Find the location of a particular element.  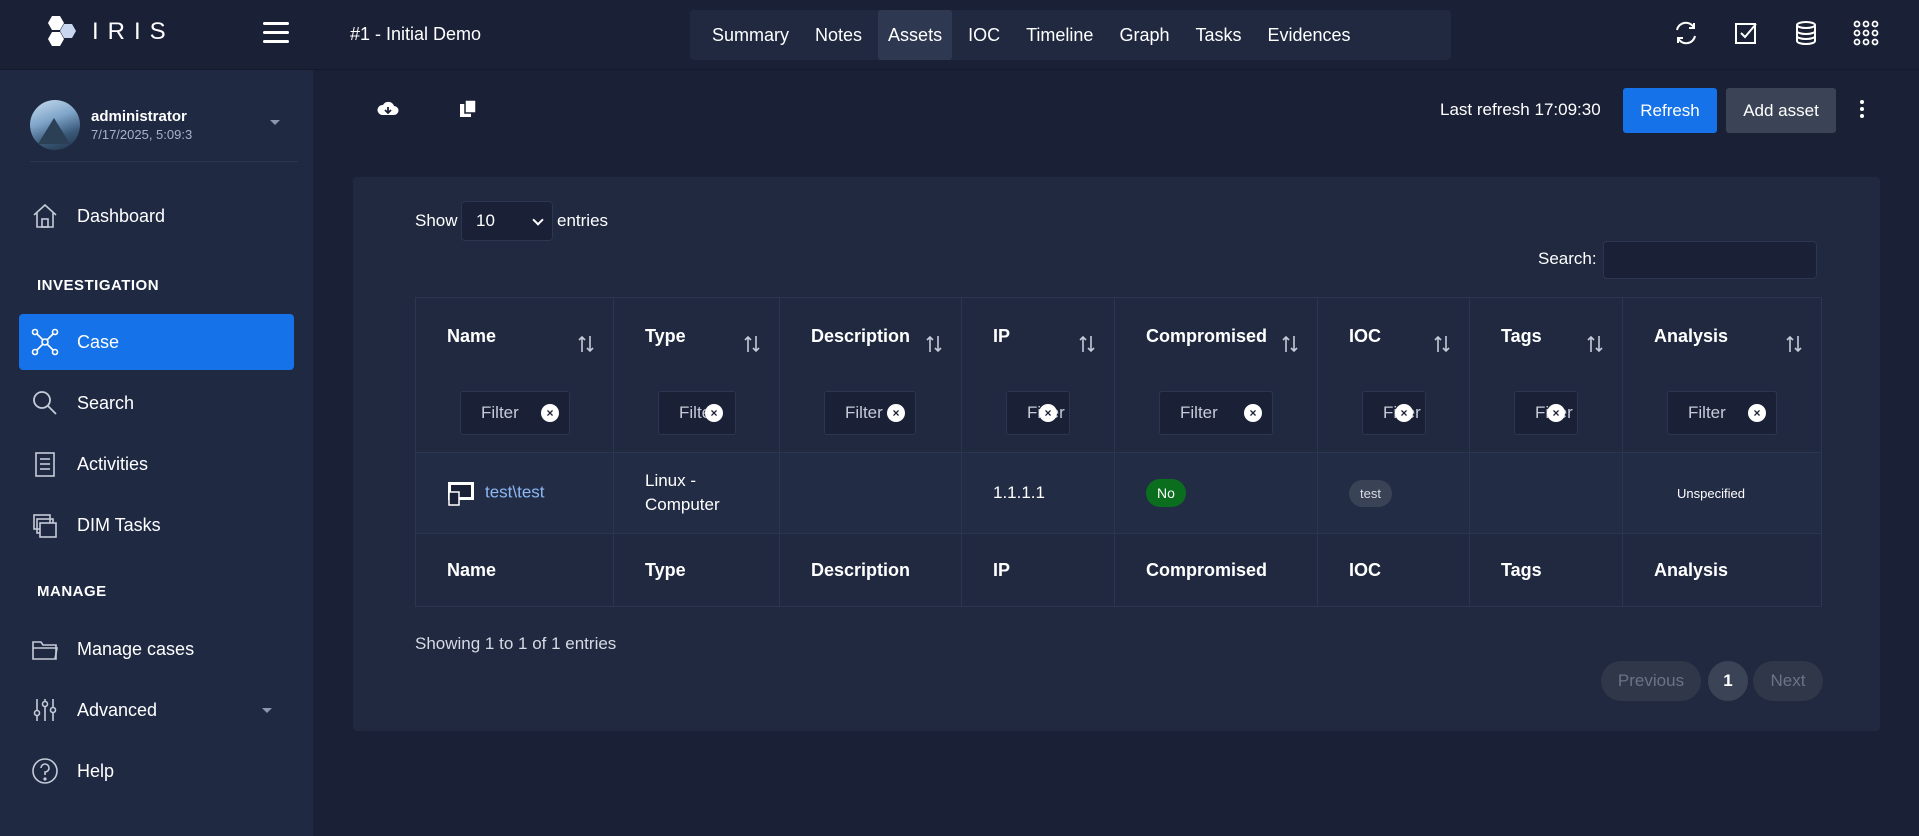

tab-notes: Notes is located at coordinates (838, 35).